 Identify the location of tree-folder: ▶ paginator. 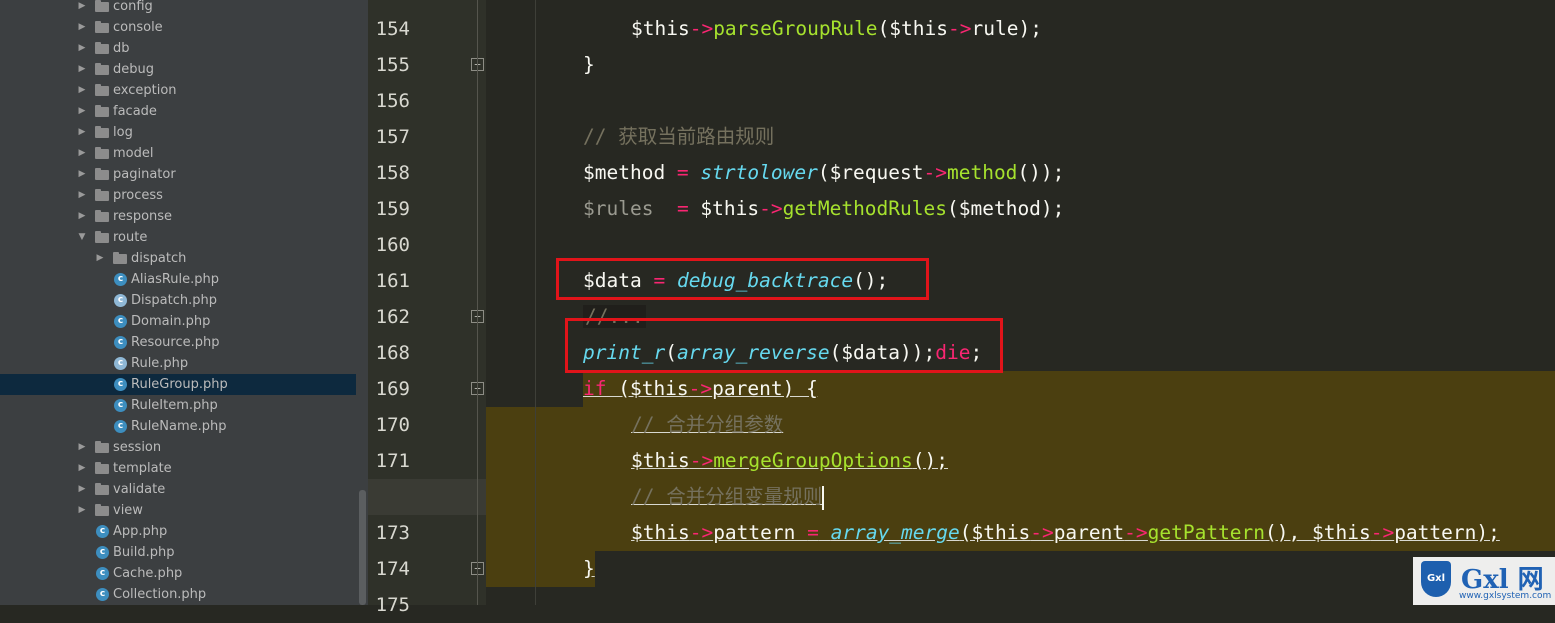
(178, 174).